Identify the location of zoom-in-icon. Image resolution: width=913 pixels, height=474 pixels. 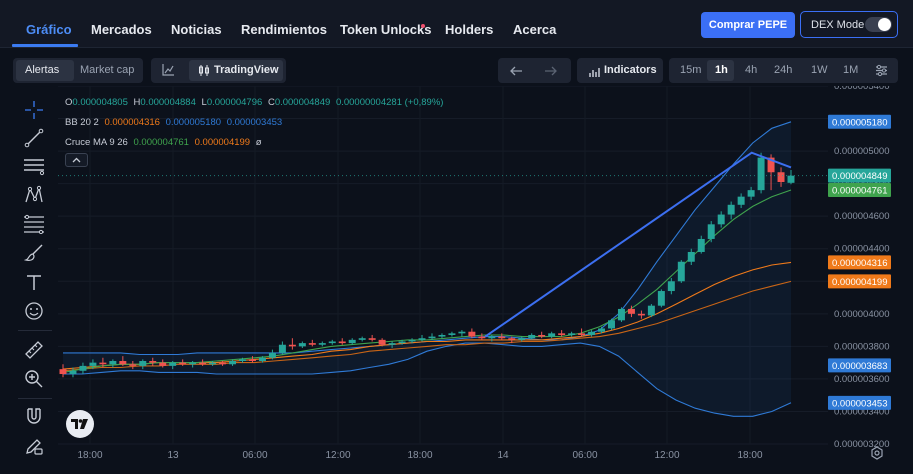
(34, 379).